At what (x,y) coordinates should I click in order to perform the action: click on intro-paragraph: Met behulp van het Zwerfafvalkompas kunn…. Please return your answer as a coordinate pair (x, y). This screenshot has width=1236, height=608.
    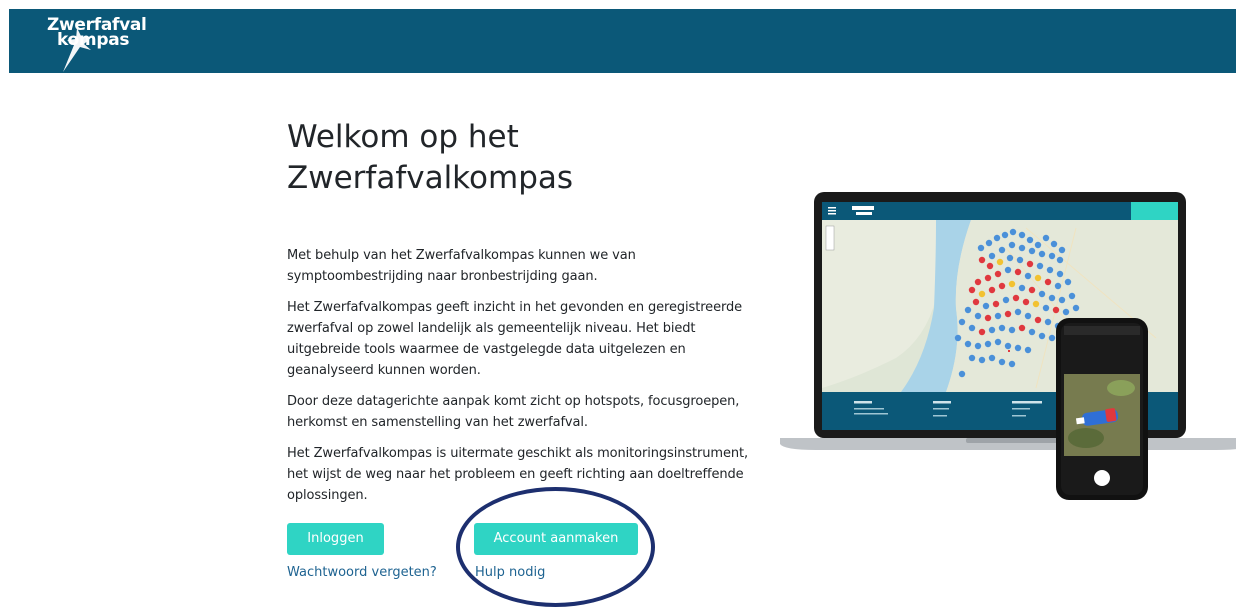
    Looking at the image, I should click on (461, 266).